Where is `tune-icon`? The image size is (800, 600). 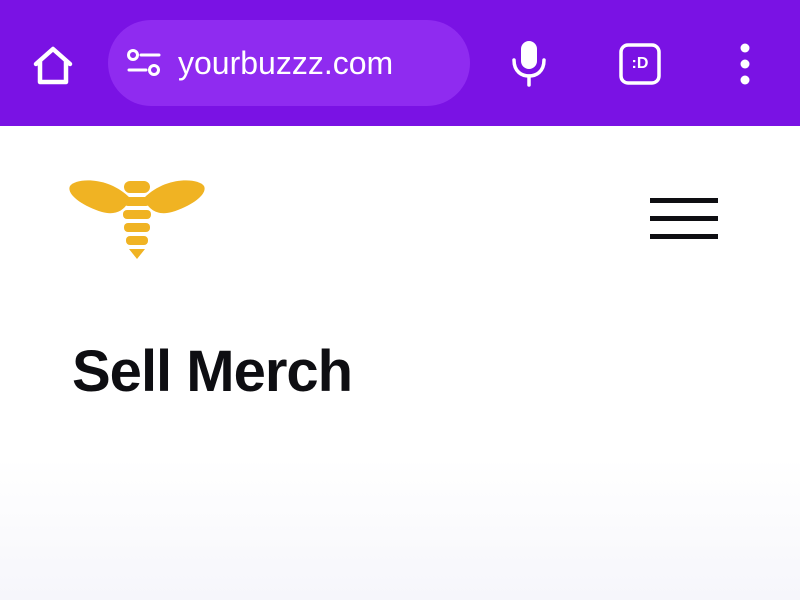 tune-icon is located at coordinates (144, 63).